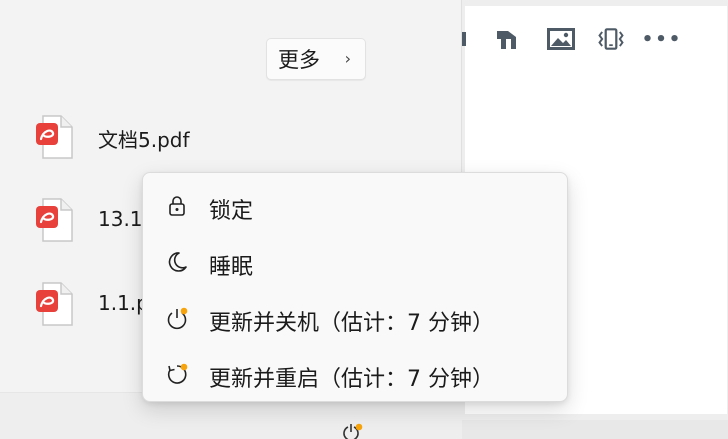 The width and height of the screenshot is (728, 439). Describe the element at coordinates (595, 429) in the screenshot. I see `document-status-strip` at that location.